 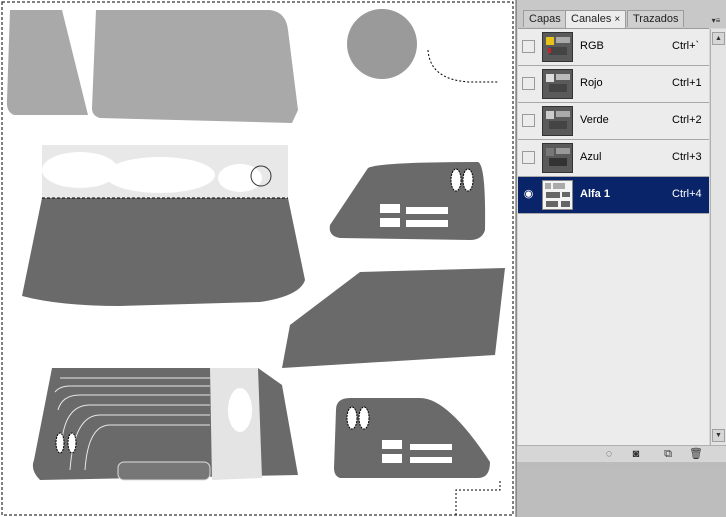 I want to click on tab-trazados: Trazados, so click(x=656, y=18).